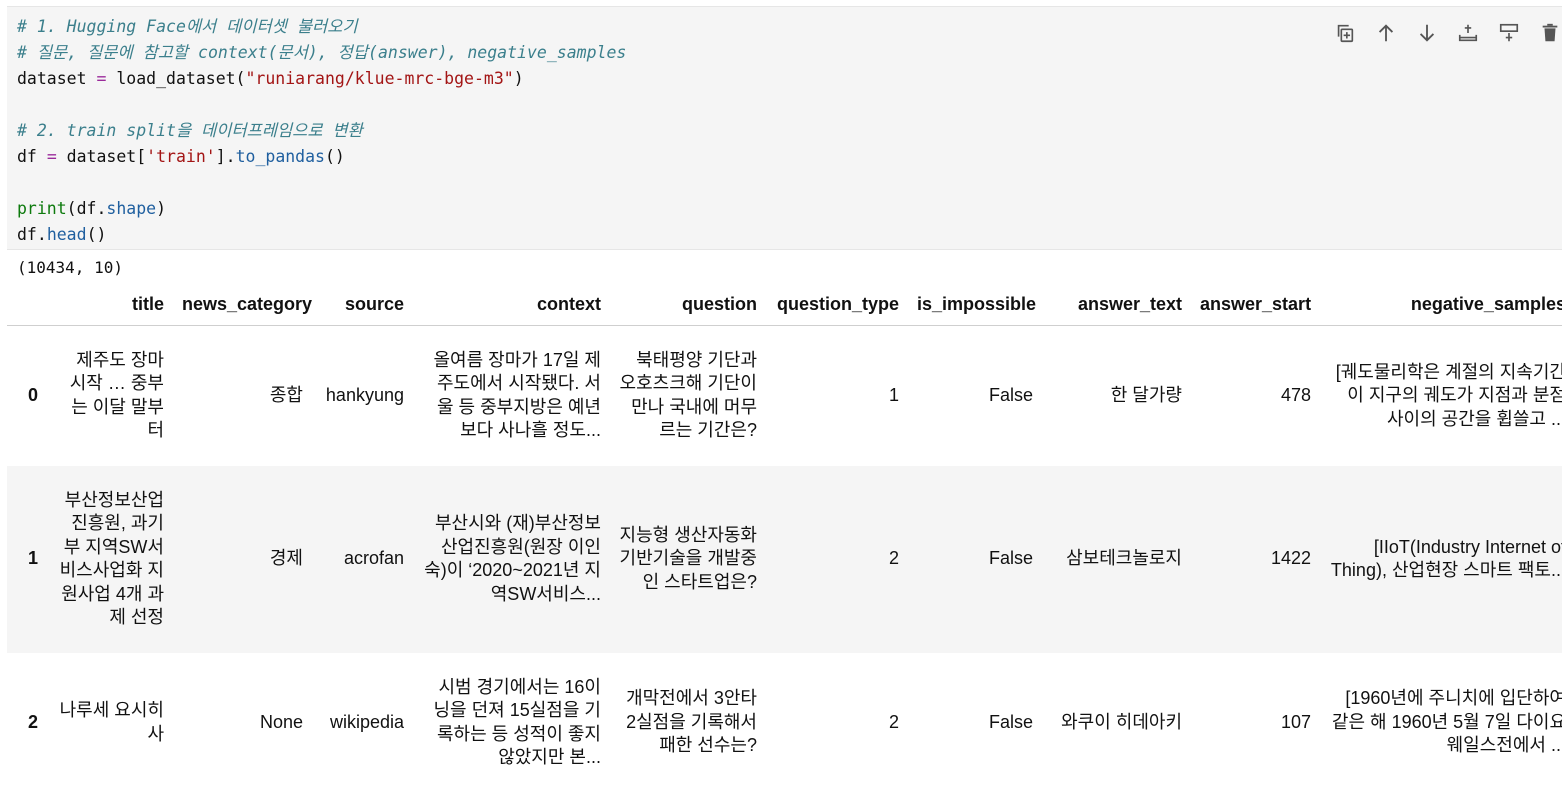 This screenshot has height=793, width=1562. I want to click on code-token: # 1. Hugging Face에서 데이터셋 불러오기, so click(187, 26).